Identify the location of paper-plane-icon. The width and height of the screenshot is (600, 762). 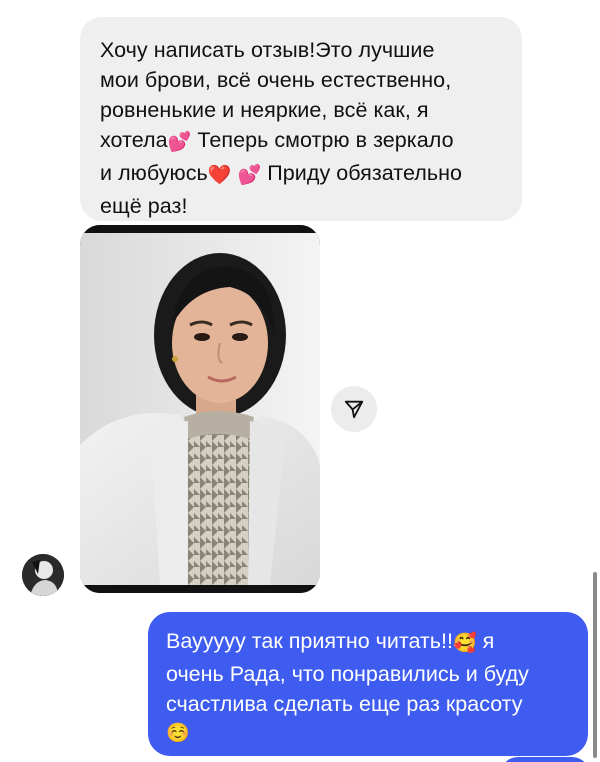
(354, 409).